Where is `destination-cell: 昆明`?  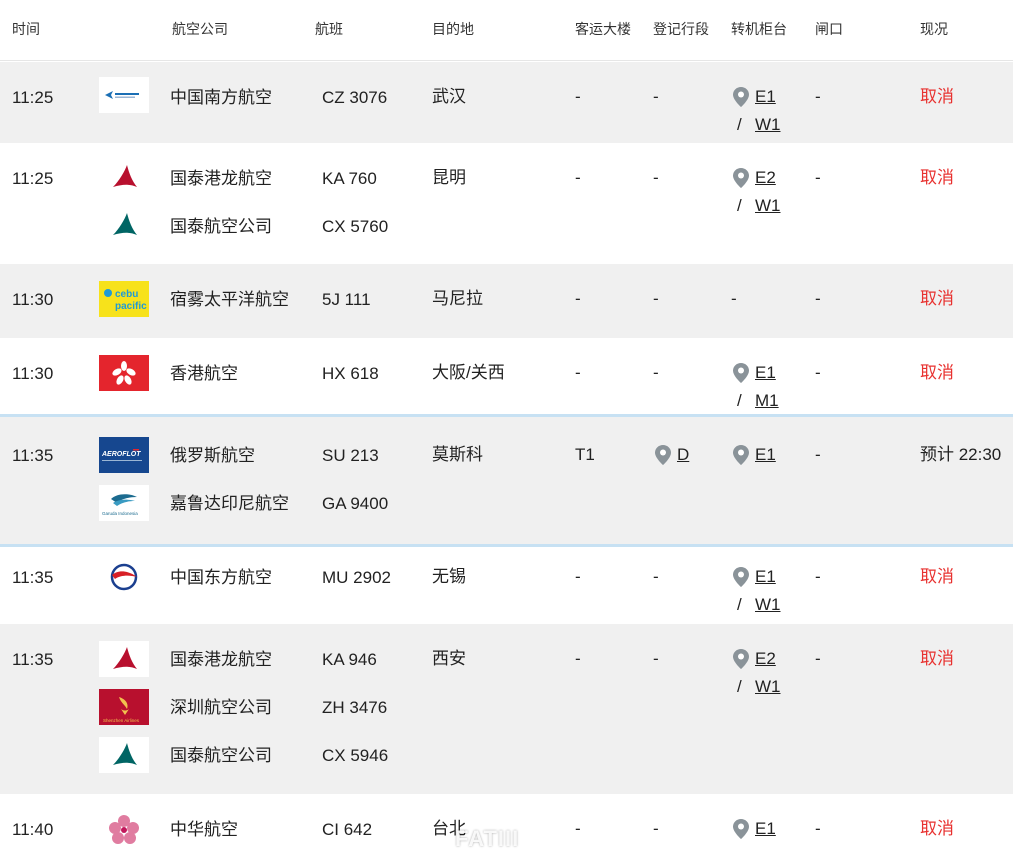
destination-cell: 昆明 is located at coordinates (449, 177).